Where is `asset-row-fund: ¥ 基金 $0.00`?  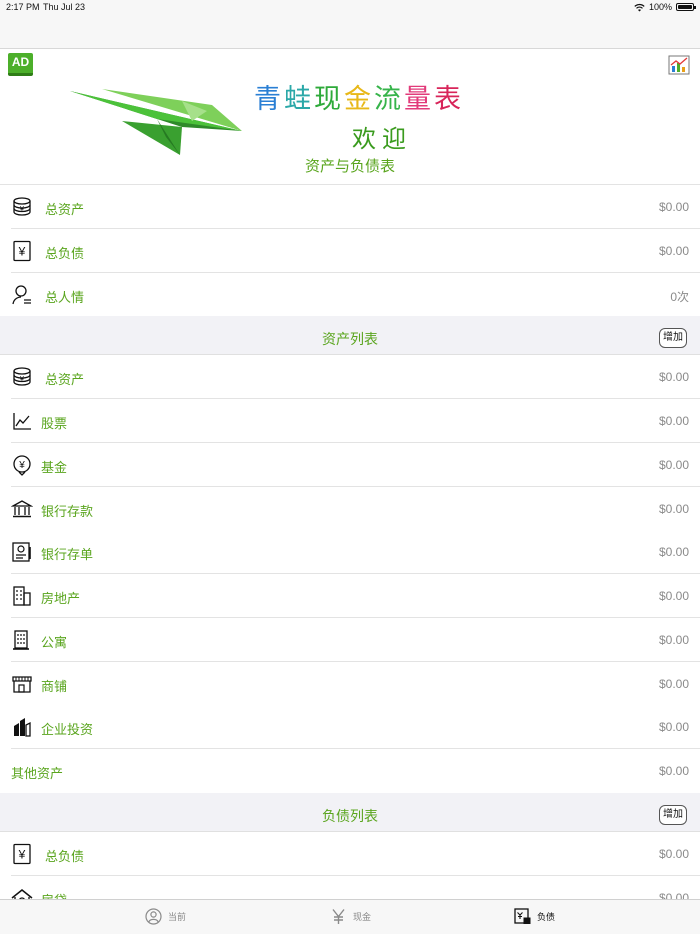
asset-row-fund: ¥ 基金 $0.00 is located at coordinates (350, 465).